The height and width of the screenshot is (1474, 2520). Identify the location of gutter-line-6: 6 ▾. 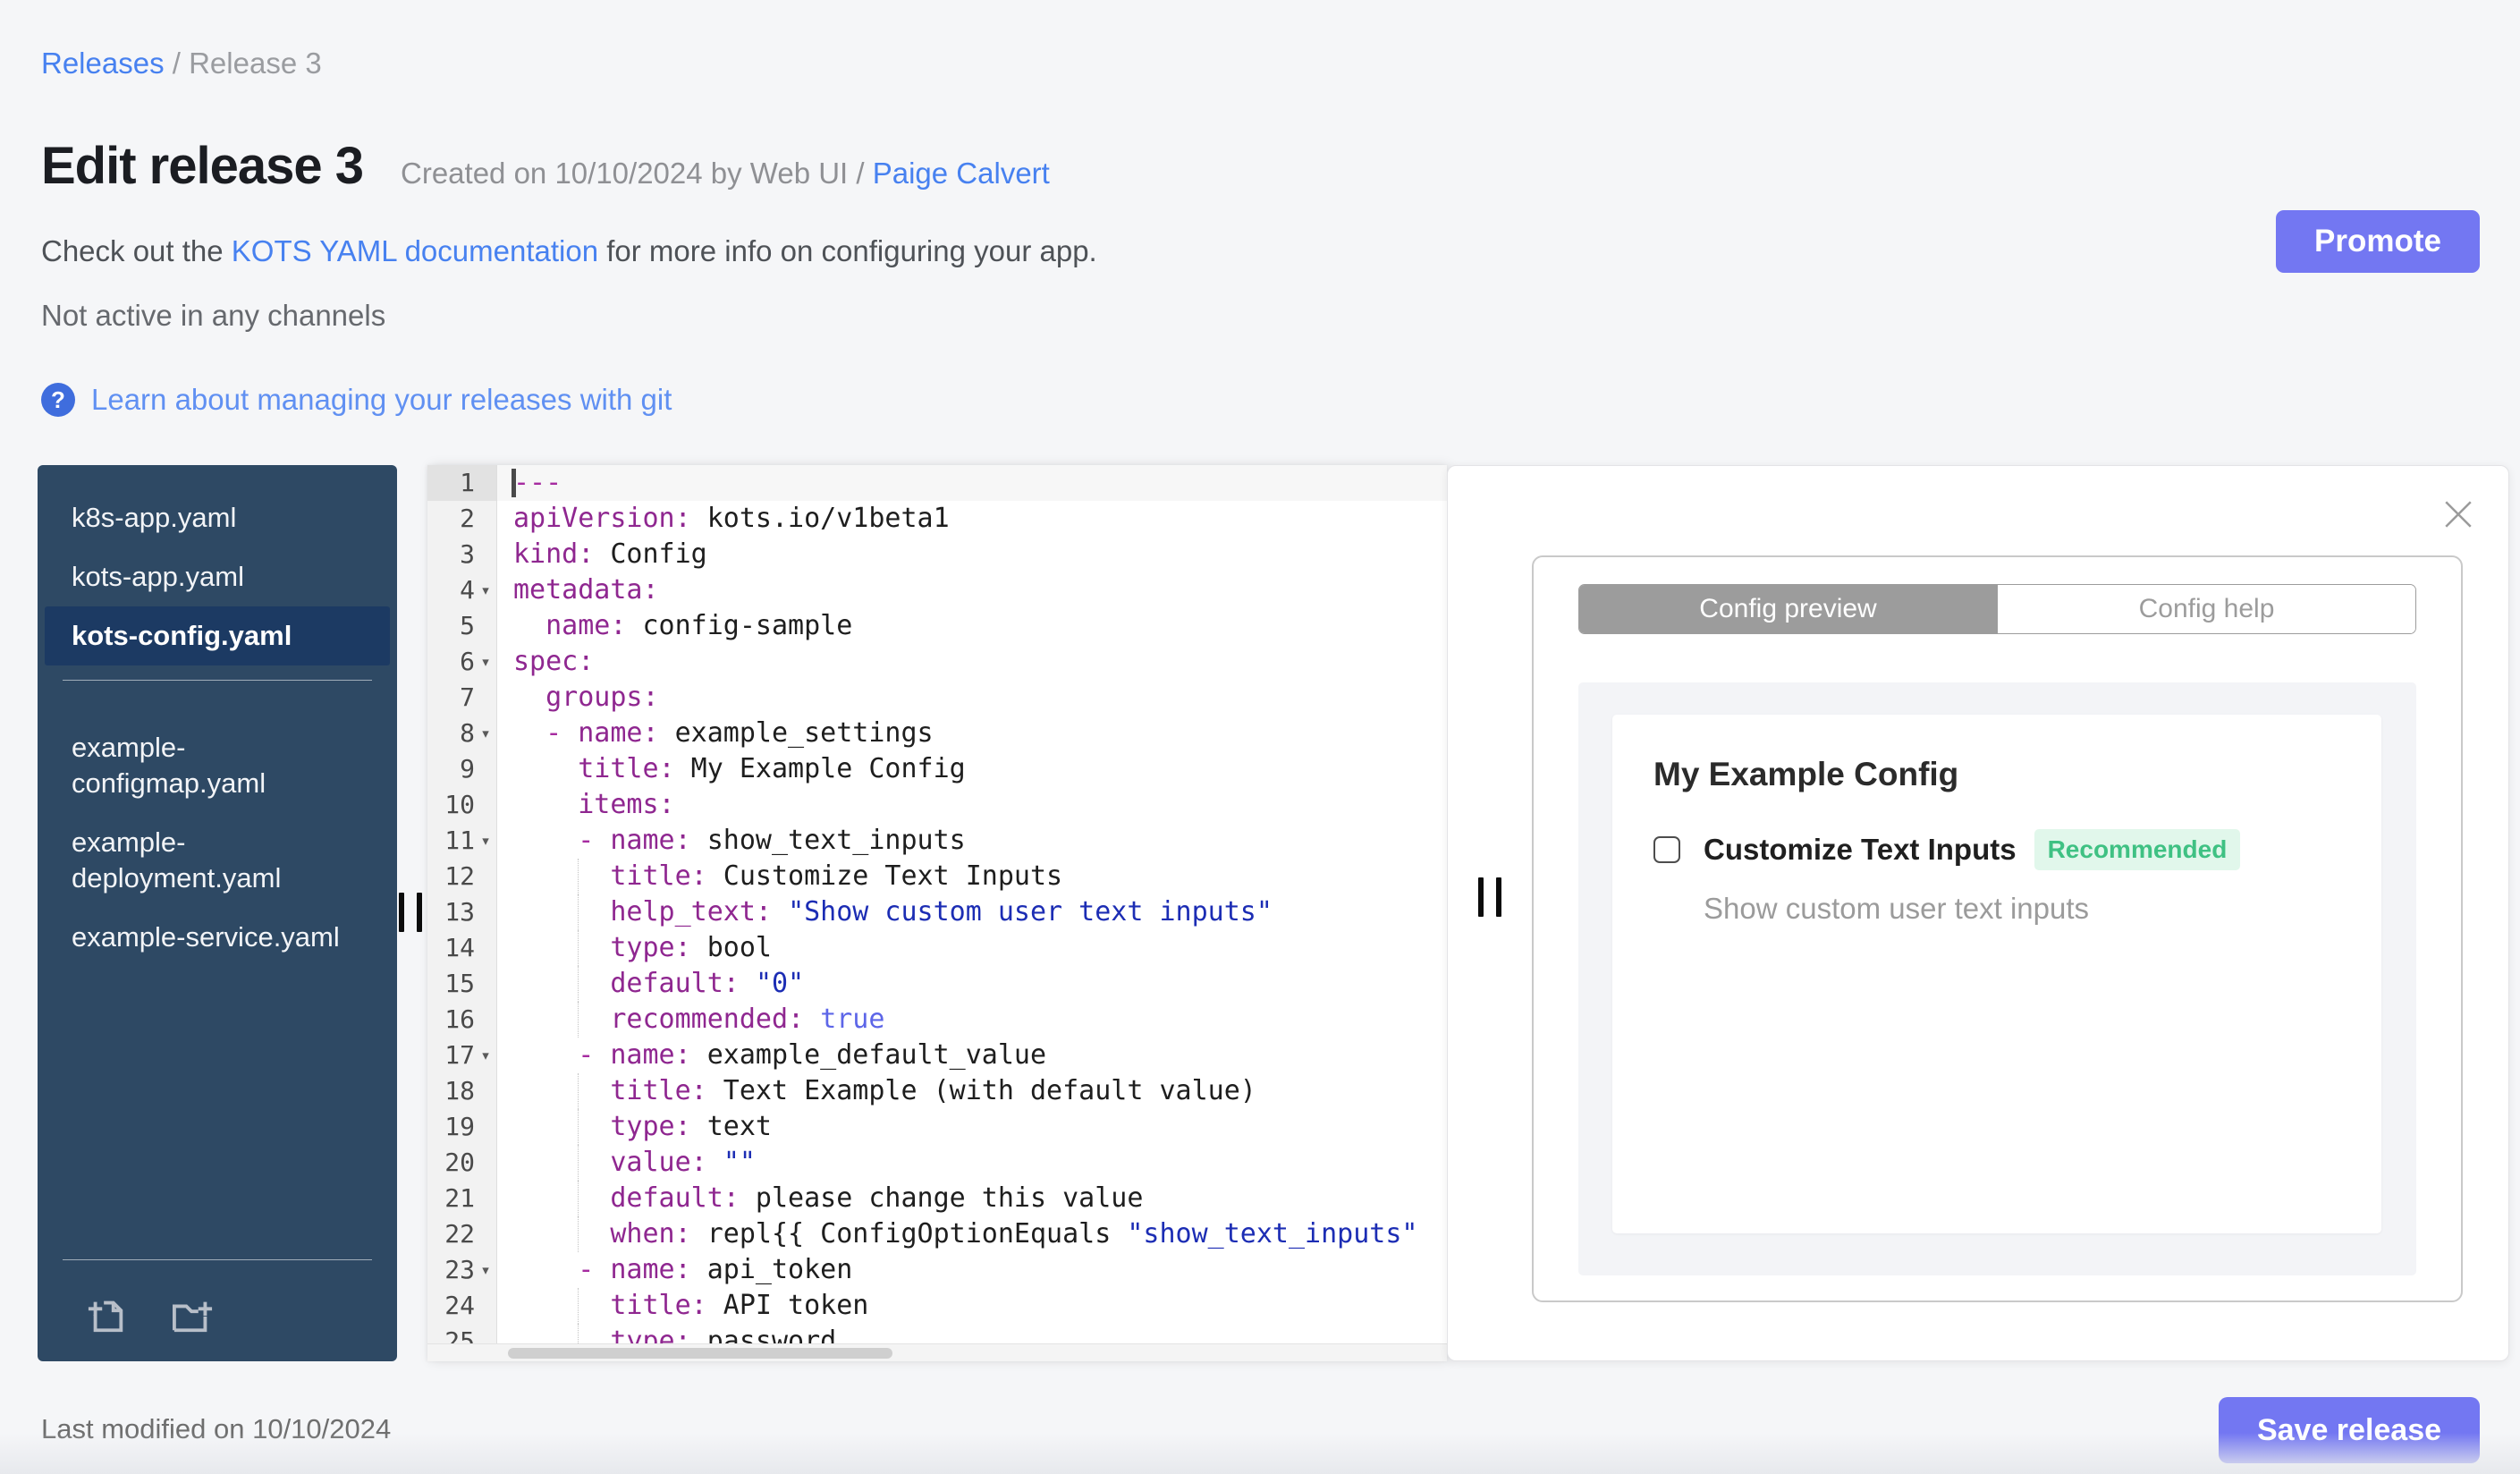
(462, 662).